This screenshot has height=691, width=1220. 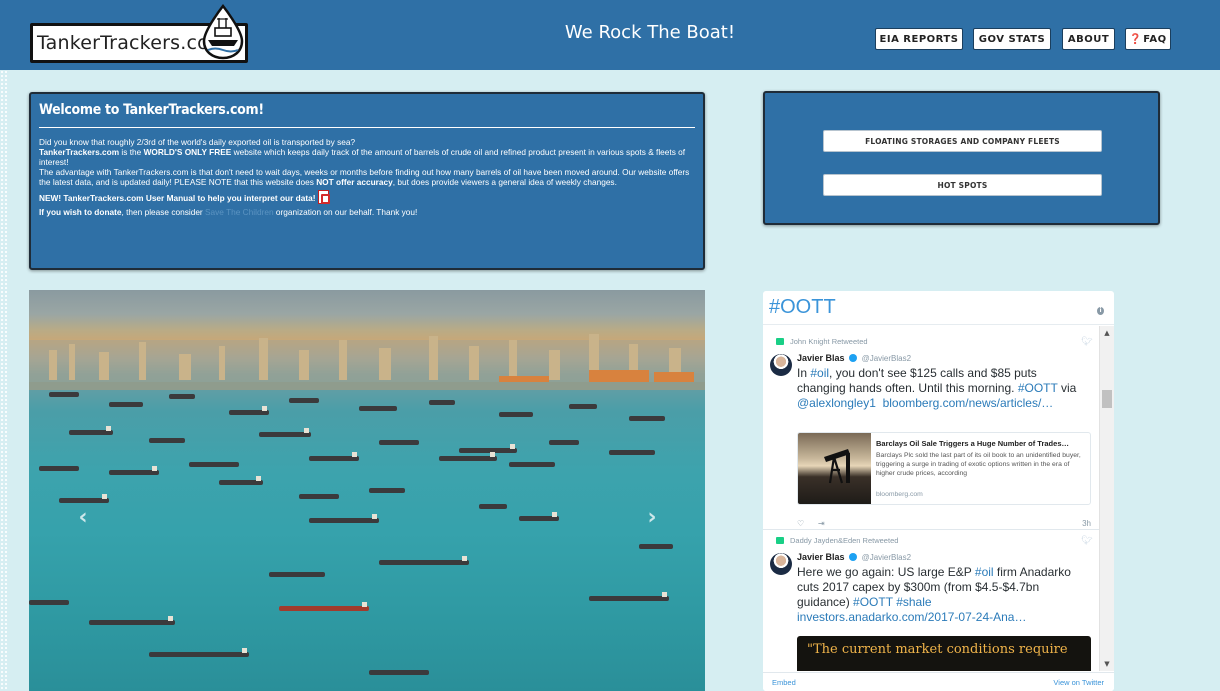 I want to click on welcome-divider, so click(x=367, y=127).